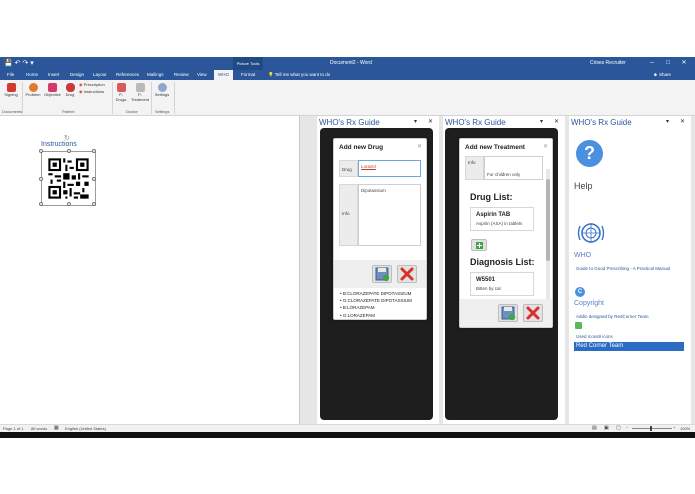 The image size is (695, 494). I want to click on web-layout-icon: ▢, so click(618, 428).